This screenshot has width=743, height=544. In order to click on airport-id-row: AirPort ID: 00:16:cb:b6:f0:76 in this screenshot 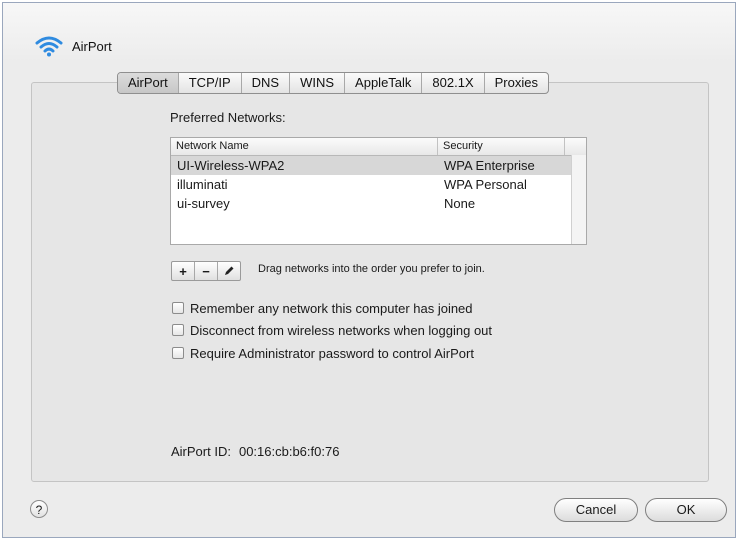, I will do `click(255, 451)`.